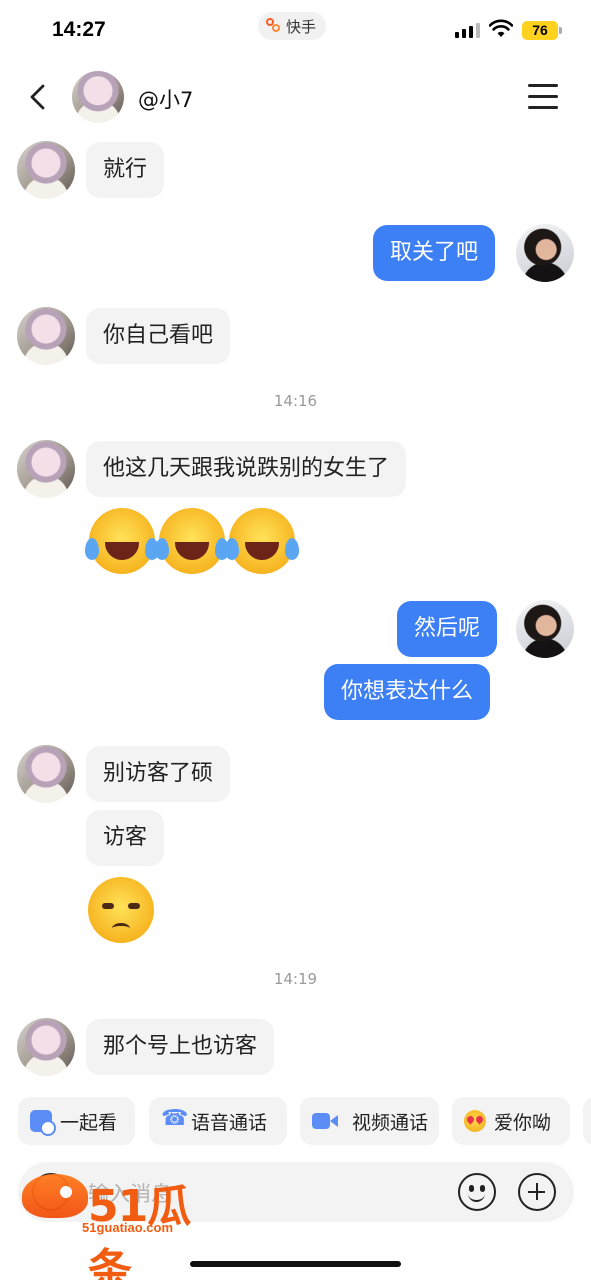 The width and height of the screenshot is (591, 1280). I want to click on phone-icon, so click(174, 1119).